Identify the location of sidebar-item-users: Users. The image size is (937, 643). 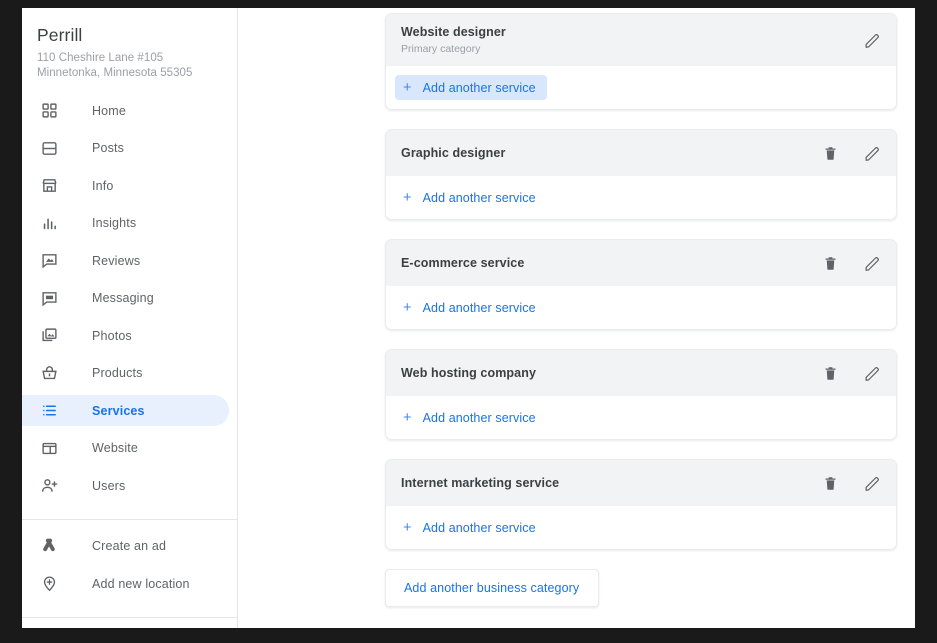
(125, 485).